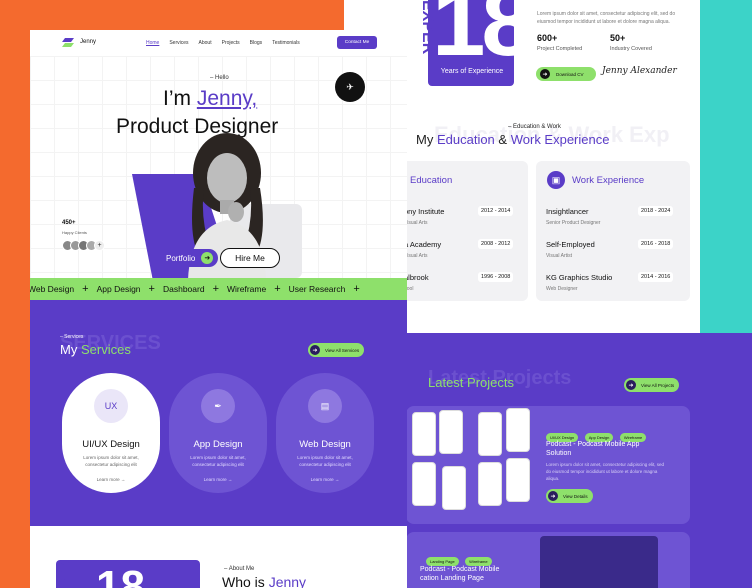 Image resolution: width=752 pixels, height=588 pixels. I want to click on contact-me-button: Contact Me, so click(357, 42).